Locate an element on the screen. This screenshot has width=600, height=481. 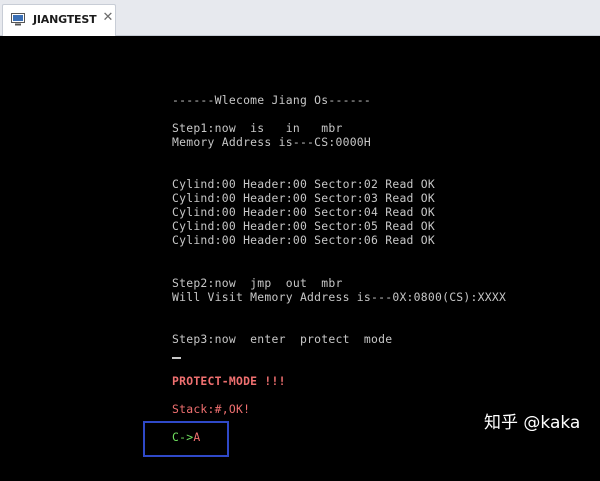
protect-mode-line: PROTECT-MODE !!! is located at coordinates (229, 381).